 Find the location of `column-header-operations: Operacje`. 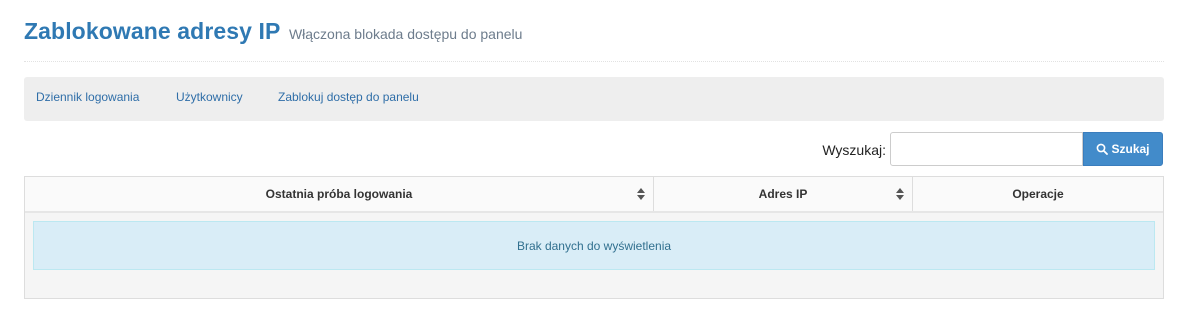

column-header-operations: Operacje is located at coordinates (1037, 194).